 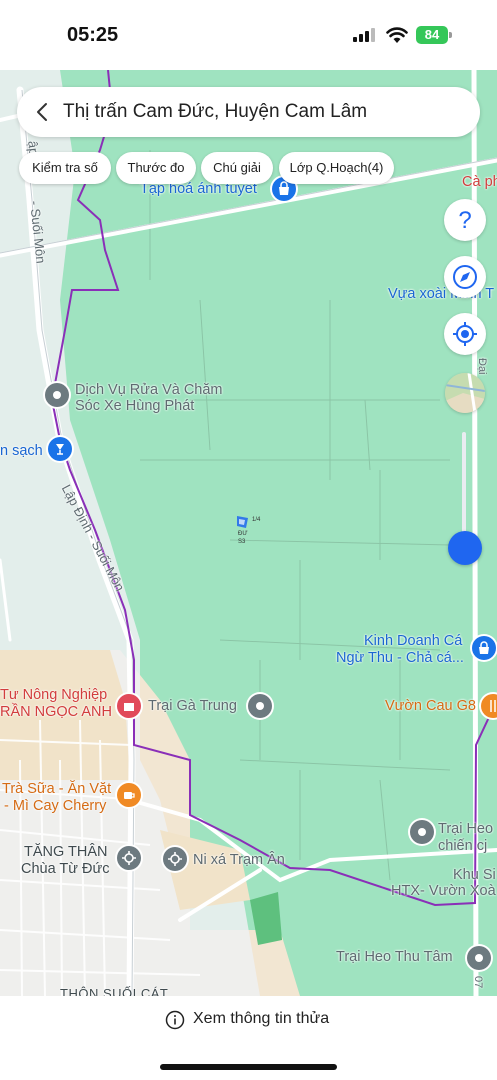 What do you see at coordinates (484, 648) in the screenshot?
I see `store-pin-icon` at bounding box center [484, 648].